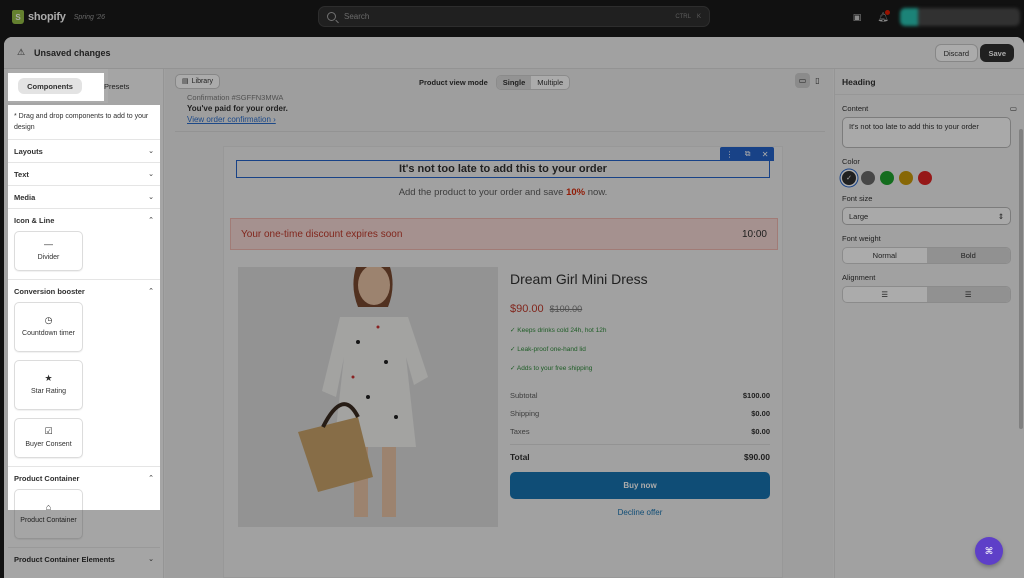 Image resolution: width=1024 pixels, height=578 pixels. I want to click on section-header: Conversion booster ⌃, so click(84, 291).